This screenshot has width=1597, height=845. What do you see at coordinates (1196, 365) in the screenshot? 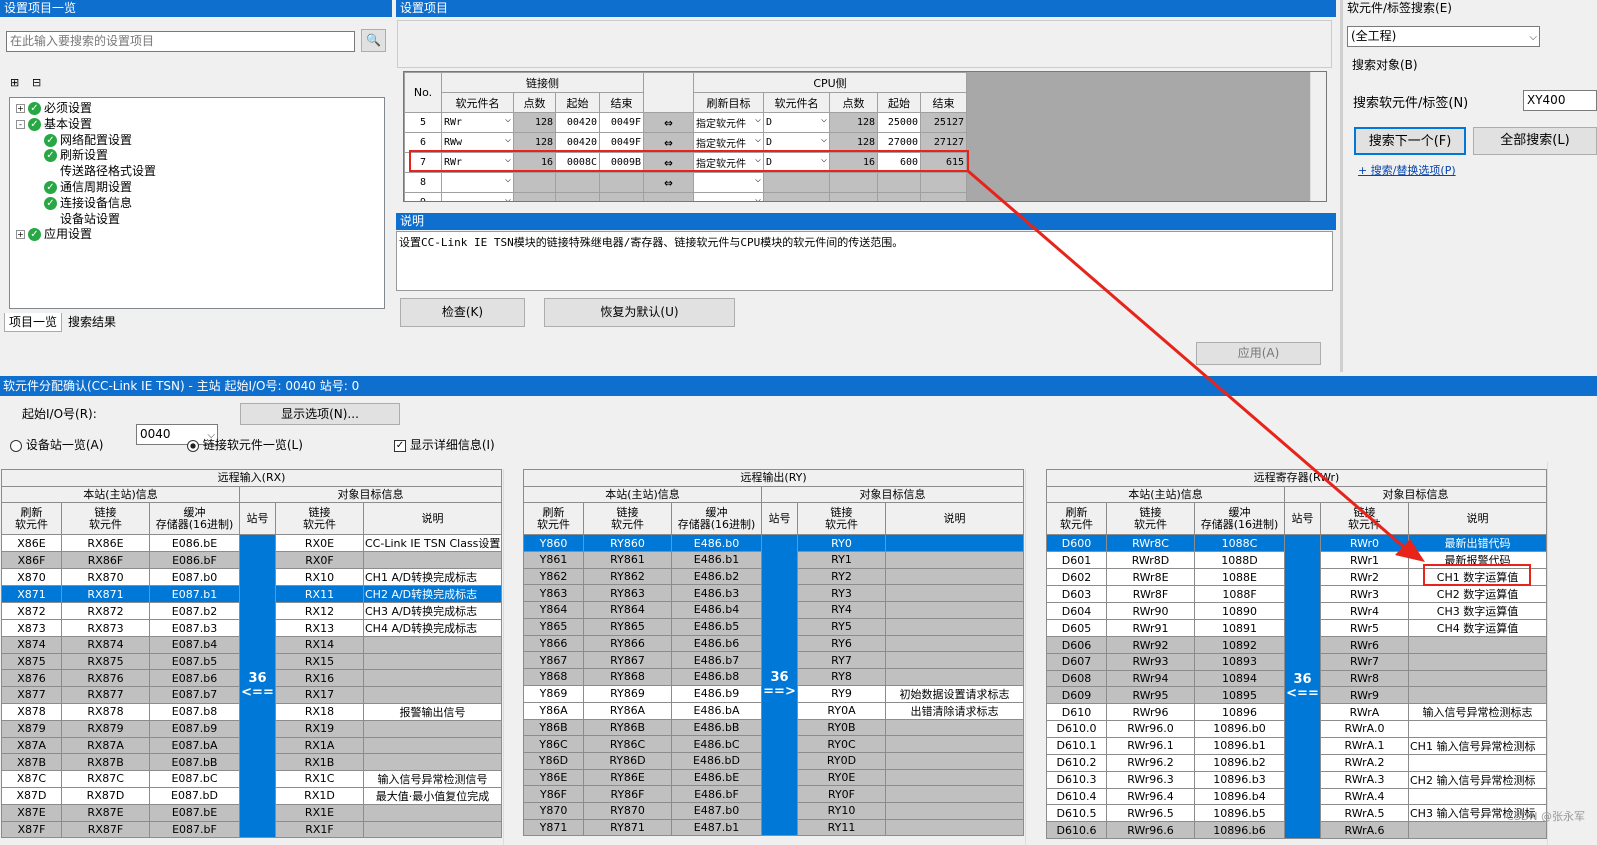
I see `annotation-arrow` at bounding box center [1196, 365].